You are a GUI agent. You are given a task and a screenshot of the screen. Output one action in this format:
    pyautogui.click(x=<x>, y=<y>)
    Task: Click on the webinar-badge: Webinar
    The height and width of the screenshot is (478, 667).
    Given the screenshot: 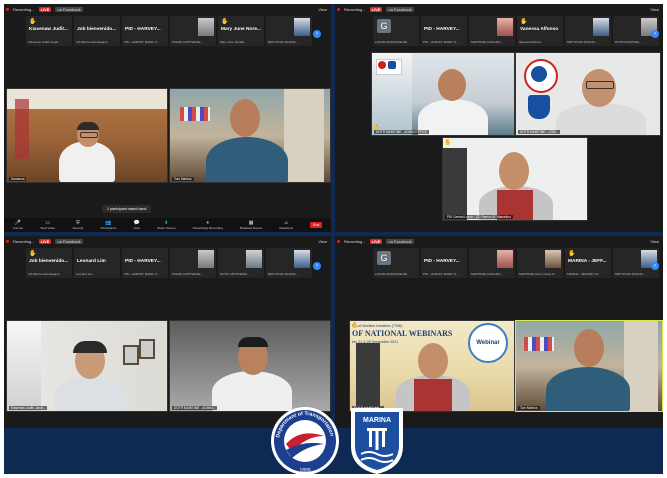 What is the action you would take?
    pyautogui.click(x=488, y=343)
    